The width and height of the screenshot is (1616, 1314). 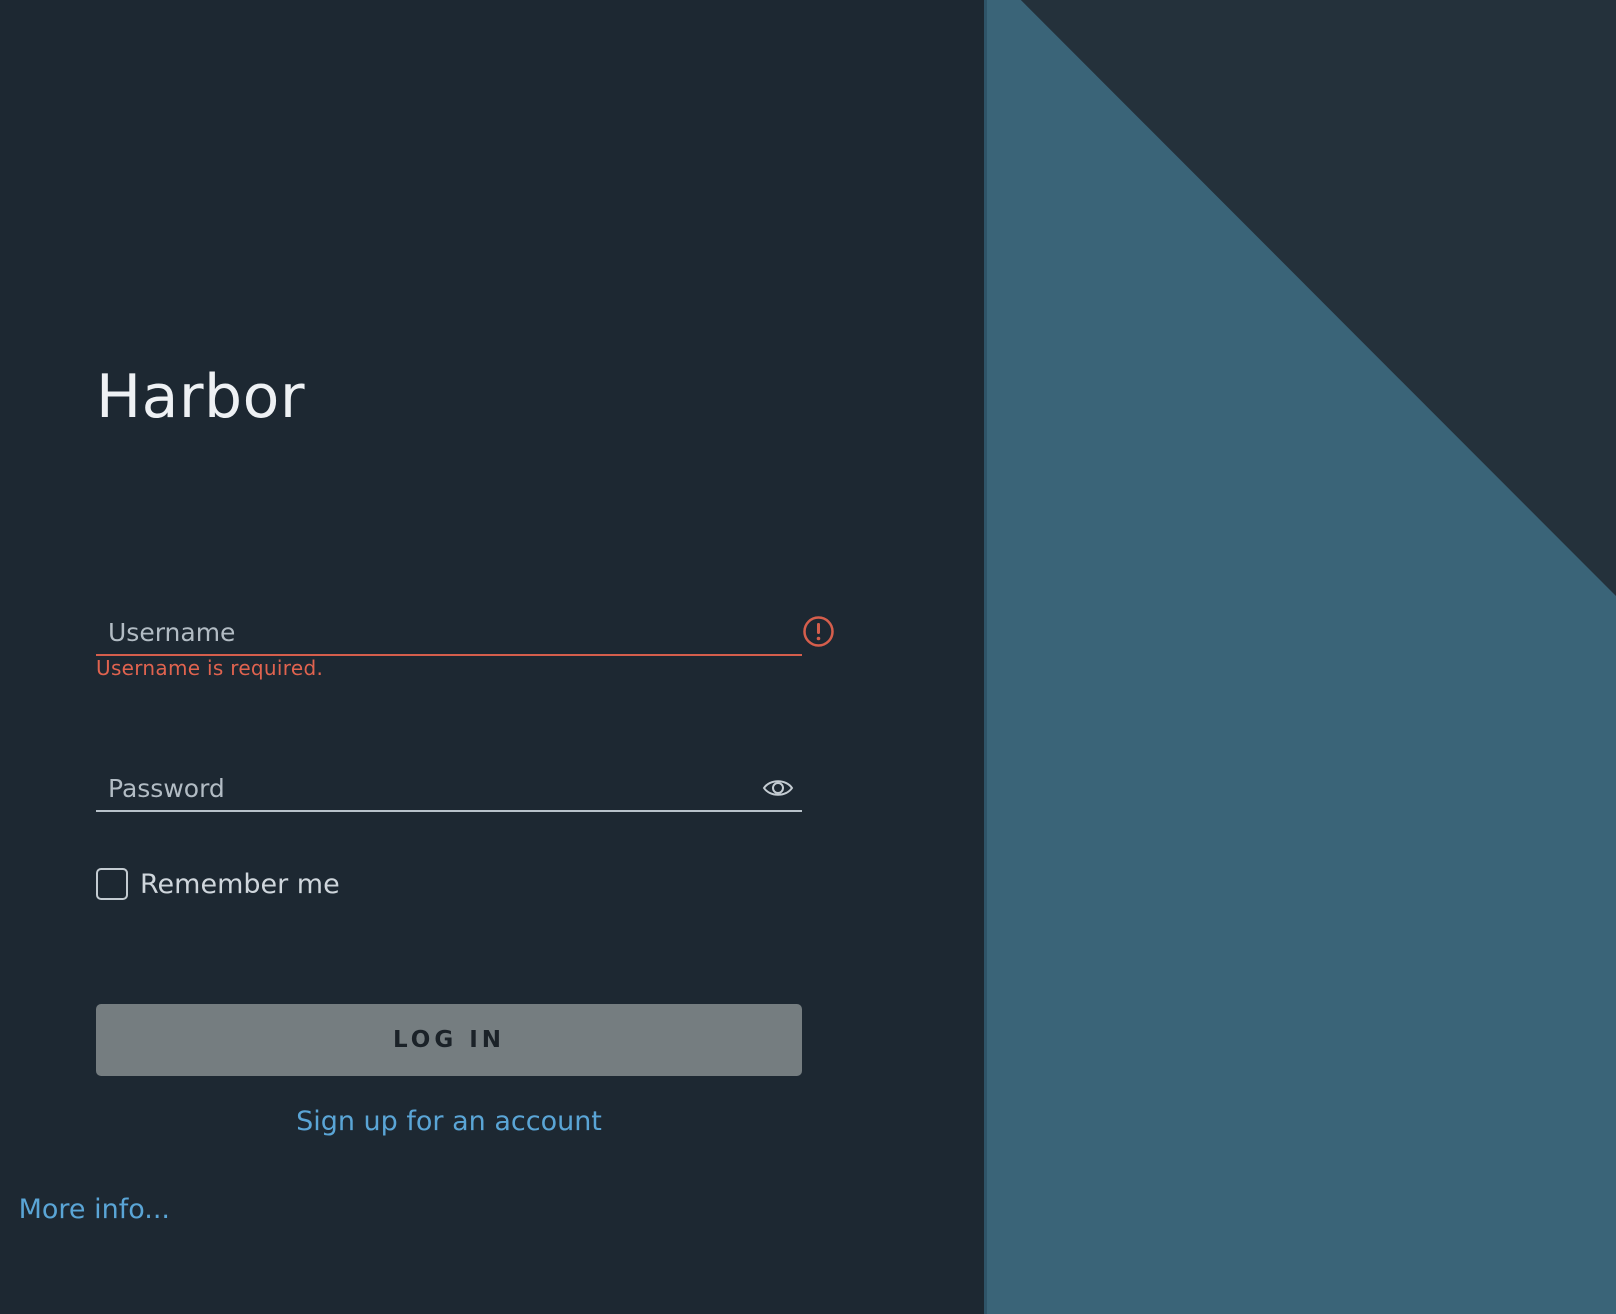 I want to click on password-field-wrapper, so click(x=449, y=789).